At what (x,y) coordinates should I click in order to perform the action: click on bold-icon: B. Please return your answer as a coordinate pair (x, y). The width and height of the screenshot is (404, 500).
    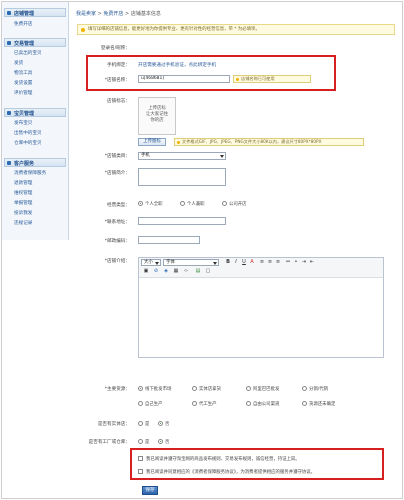
    Looking at the image, I should click on (228, 262).